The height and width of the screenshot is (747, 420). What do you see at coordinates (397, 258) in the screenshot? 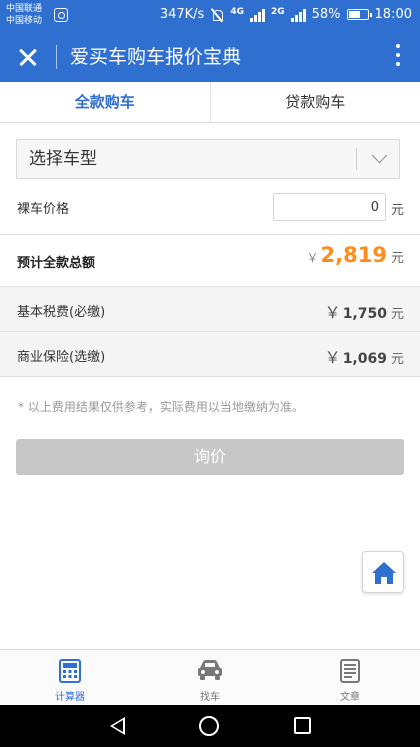
I see `total-unit: 元` at bounding box center [397, 258].